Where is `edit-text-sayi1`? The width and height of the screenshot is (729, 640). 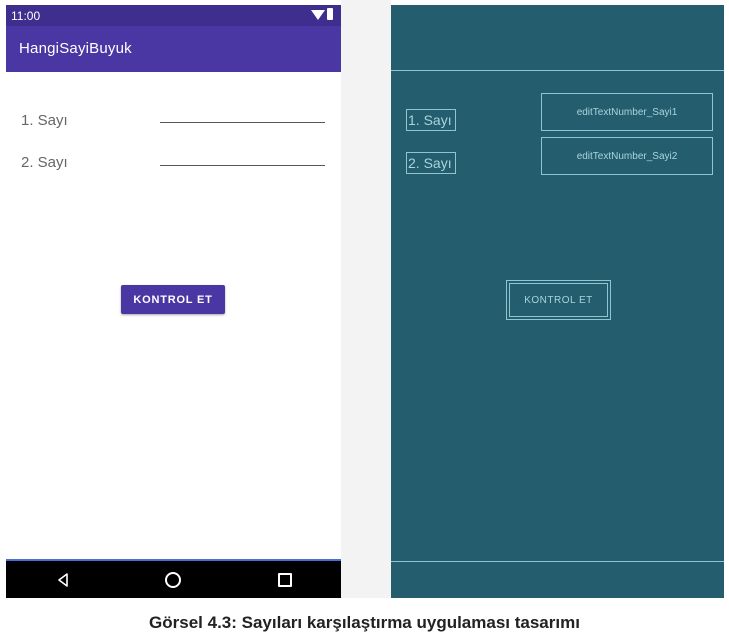
edit-text-sayi1 is located at coordinates (242, 122).